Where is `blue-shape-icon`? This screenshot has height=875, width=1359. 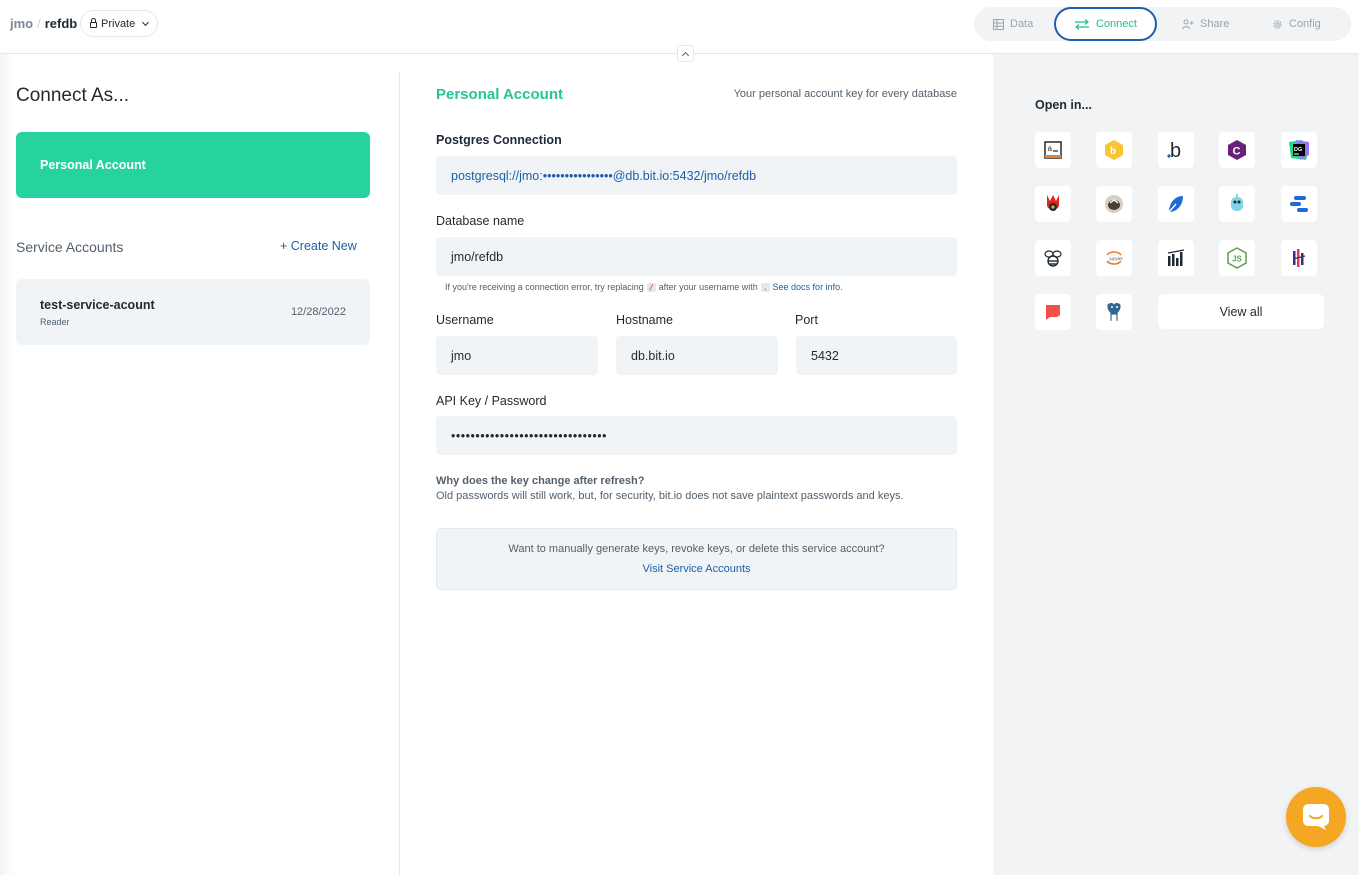
blue-shape-icon is located at coordinates (1175, 204).